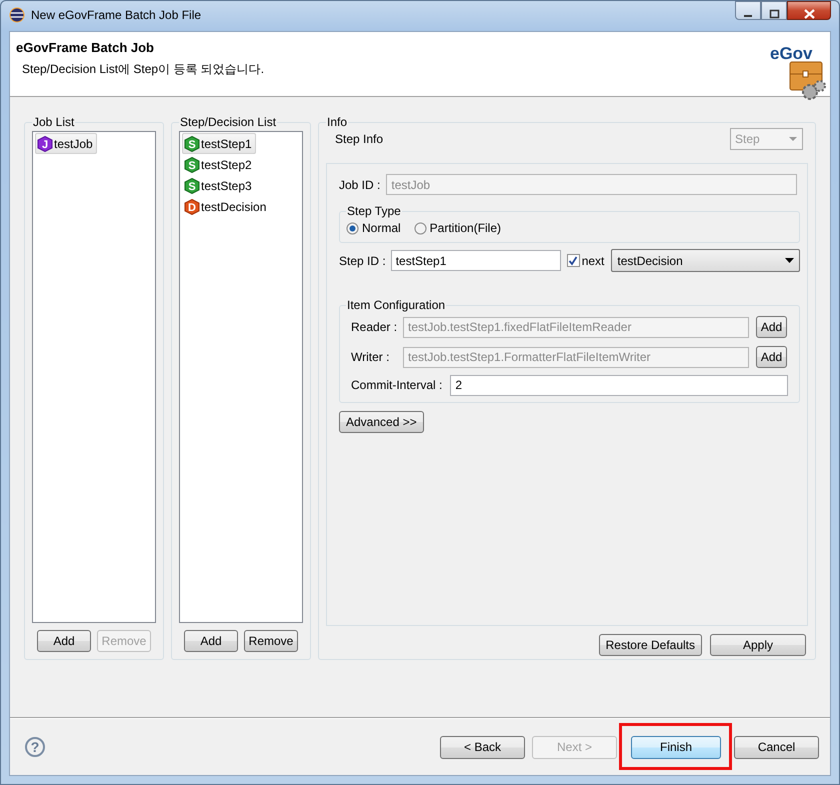 The image size is (840, 785). I want to click on close-button, so click(809, 10).